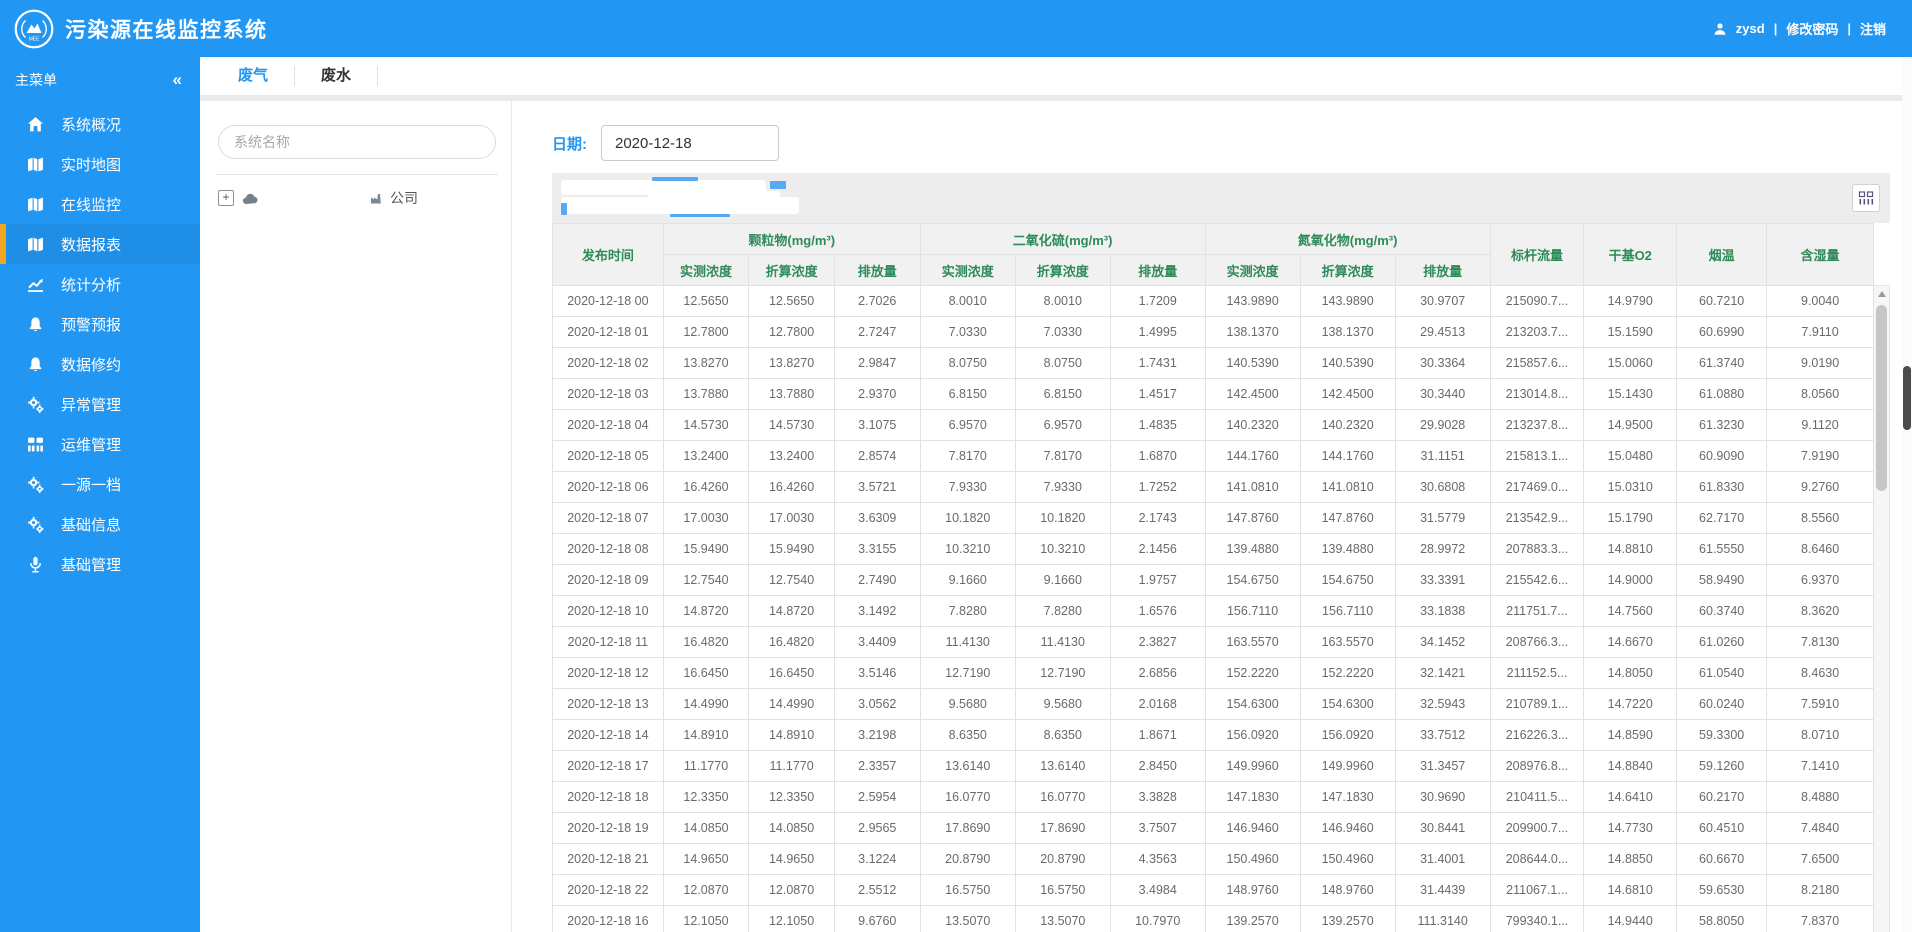  Describe the element at coordinates (34, 29) in the screenshot. I see `mee-logo-icon: MEE` at that location.